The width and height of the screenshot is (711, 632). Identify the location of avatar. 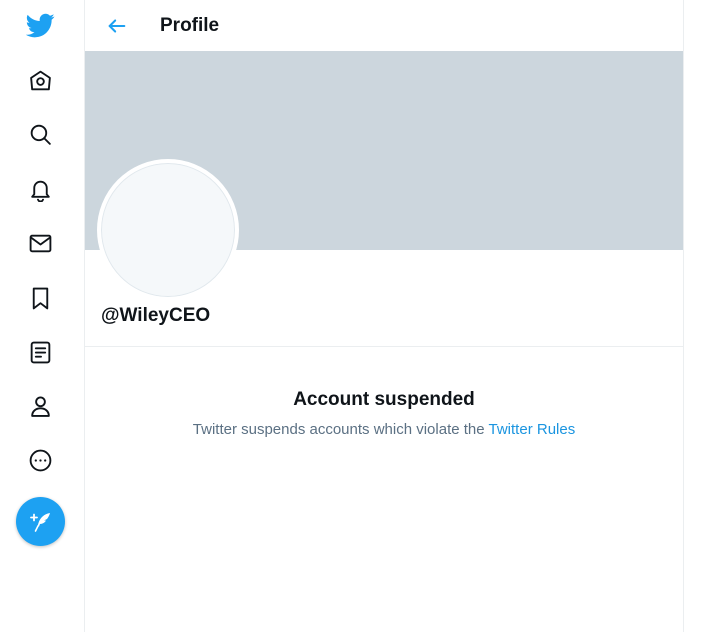
(168, 230).